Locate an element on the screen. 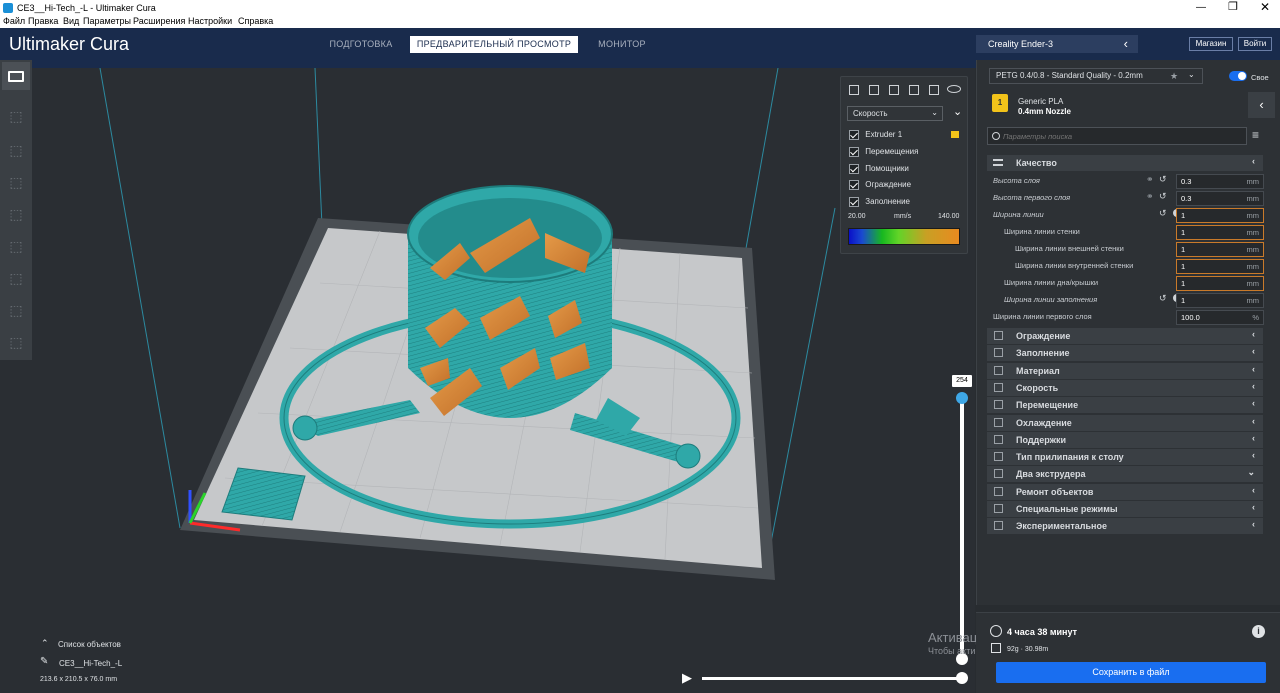  category-item: Ограждение ‹ is located at coordinates (1125, 336).